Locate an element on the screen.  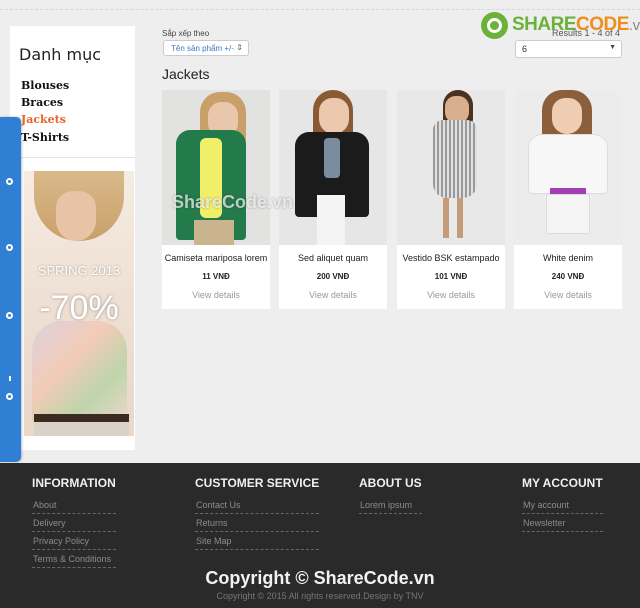
product-card: White denim 240 VNĐ View details is located at coordinates (568, 199).